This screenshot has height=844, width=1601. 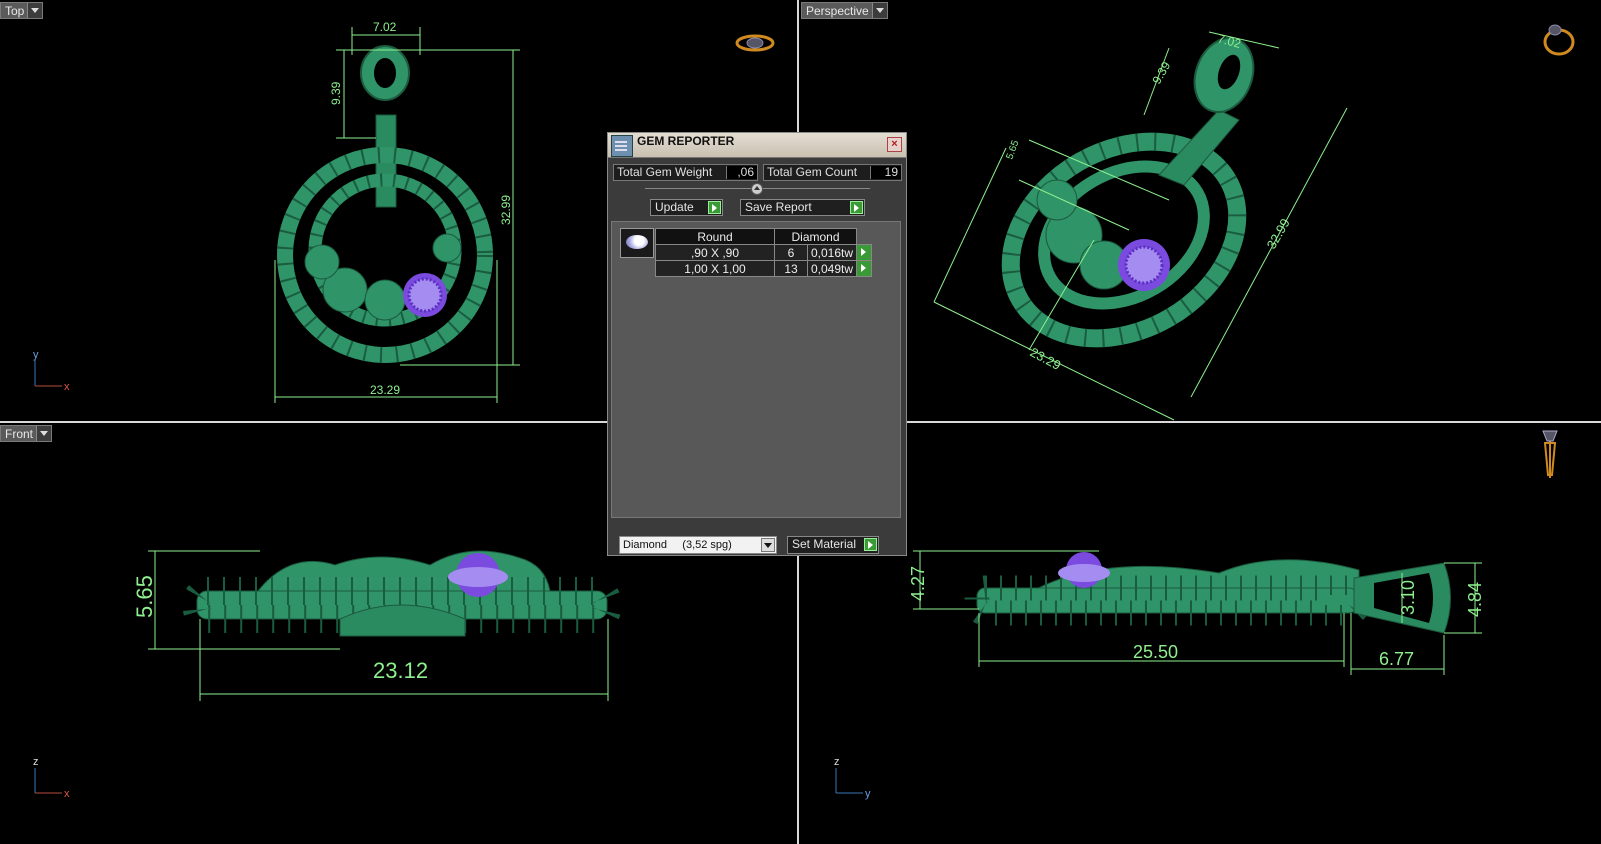 What do you see at coordinates (336, 93) in the screenshot?
I see `dim-loop-height: 9.39` at bounding box center [336, 93].